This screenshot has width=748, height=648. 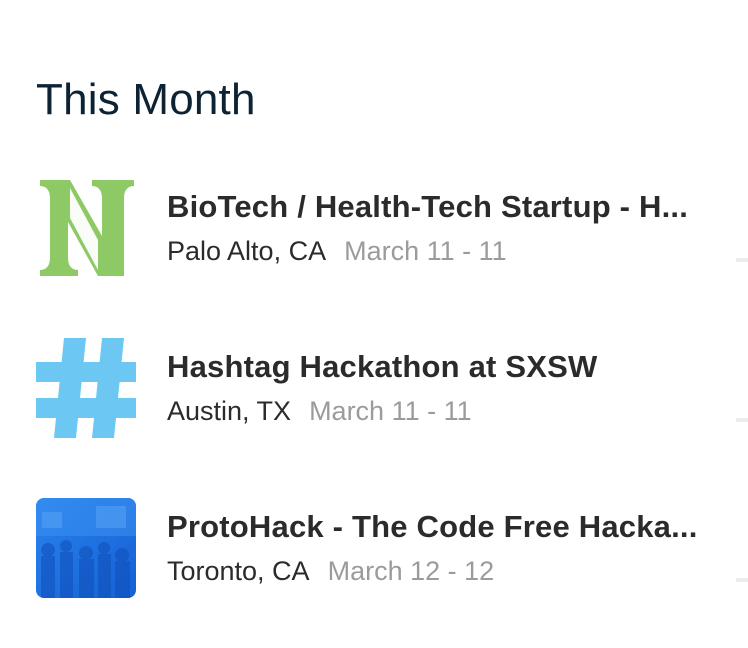 I want to click on section-title: This Month, so click(x=146, y=99).